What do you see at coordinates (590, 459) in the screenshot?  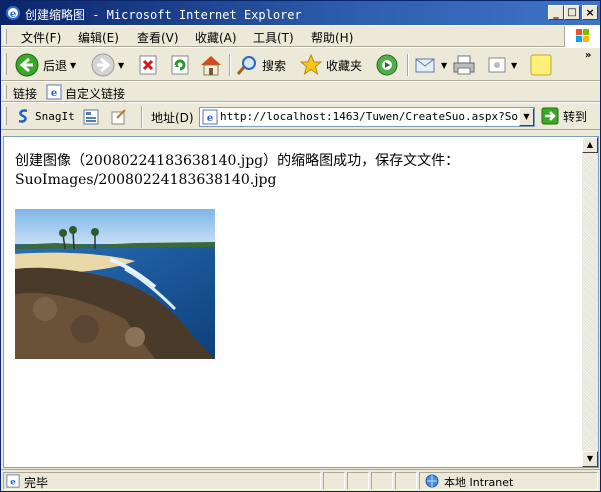 I see `scroll-down-button: ▼` at bounding box center [590, 459].